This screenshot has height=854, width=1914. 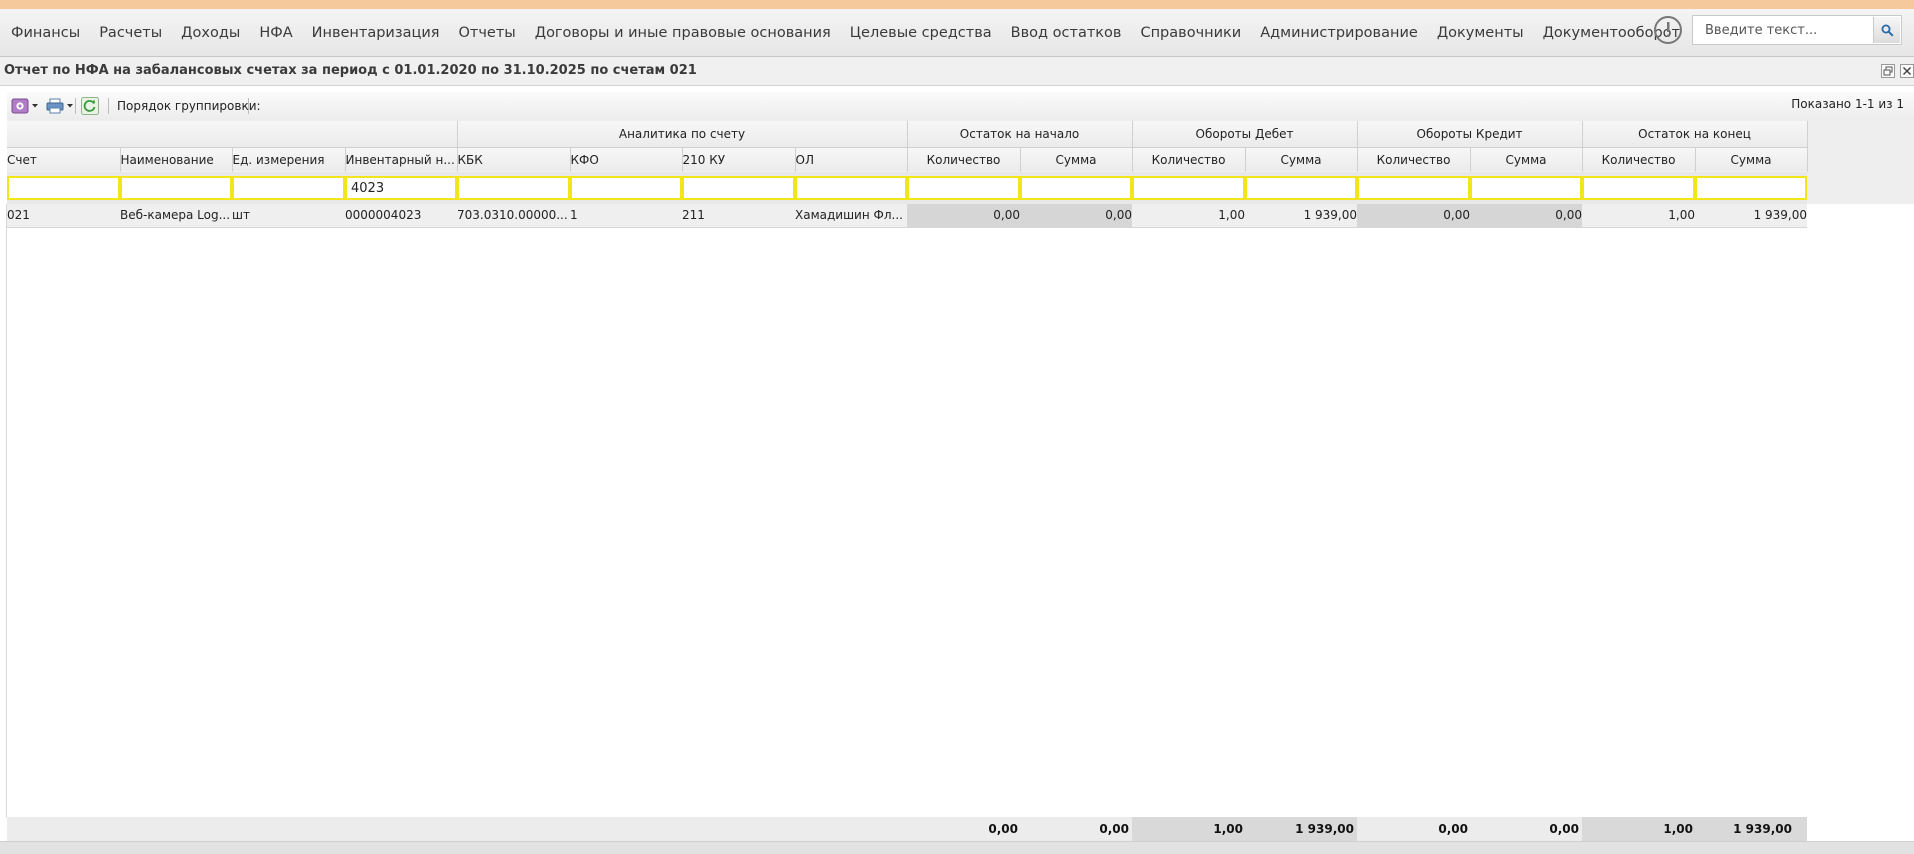 I want to click on filter-input-debit-sum, so click(x=1301, y=188).